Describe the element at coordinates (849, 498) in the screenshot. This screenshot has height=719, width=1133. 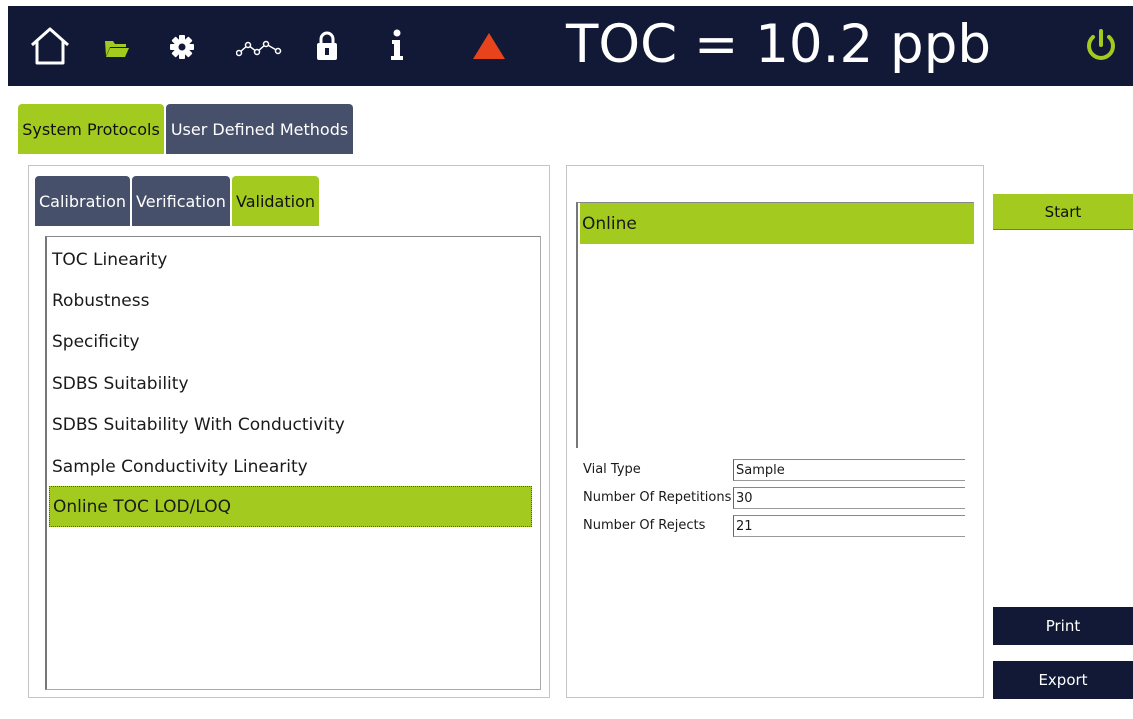
I see `repetitions-field: 30` at that location.